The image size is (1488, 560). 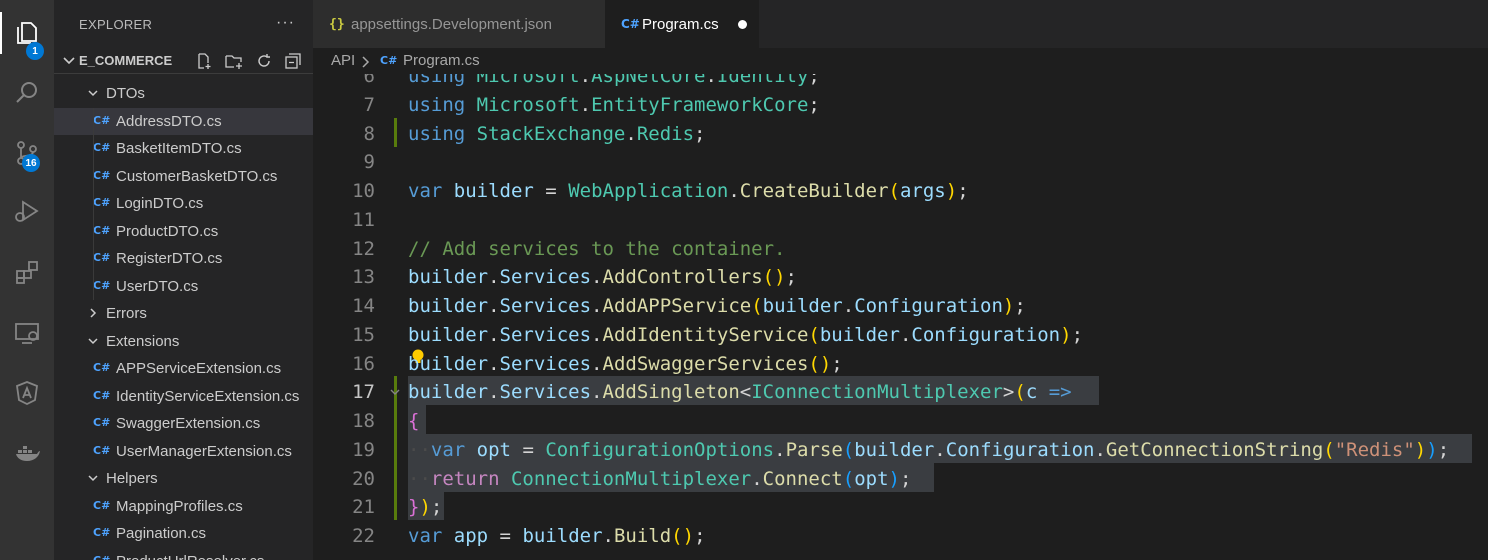 I want to click on tree-file: C# Pagination.cs, so click(x=183, y=533).